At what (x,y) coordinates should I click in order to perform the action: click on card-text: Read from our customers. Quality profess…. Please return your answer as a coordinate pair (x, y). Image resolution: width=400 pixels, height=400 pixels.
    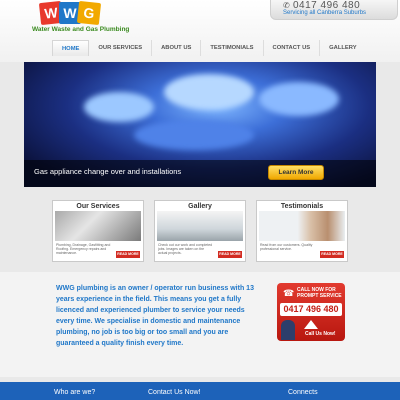
    Looking at the image, I should click on (286, 247).